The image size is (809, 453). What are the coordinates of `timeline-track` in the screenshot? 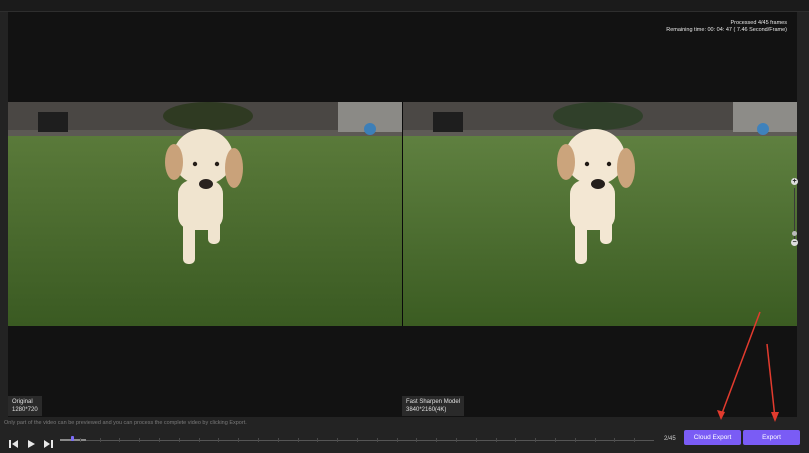 It's located at (357, 440).